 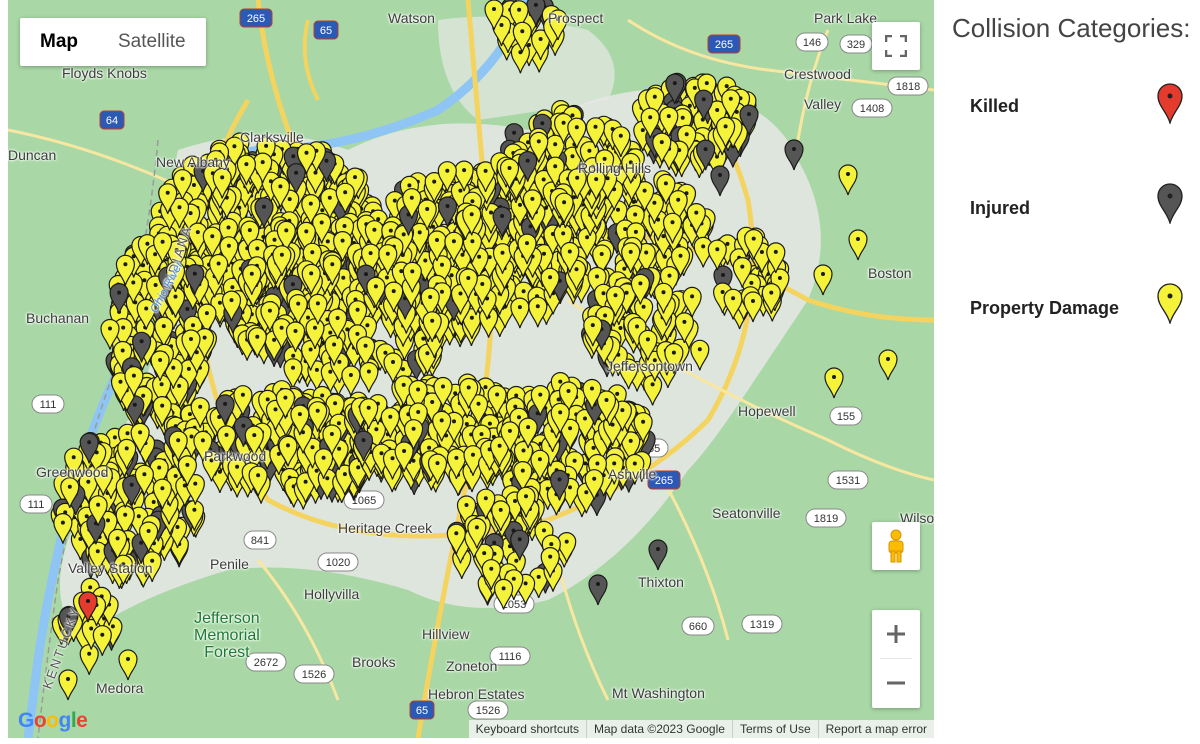 I want to click on minus-icon, so click(x=896, y=683).